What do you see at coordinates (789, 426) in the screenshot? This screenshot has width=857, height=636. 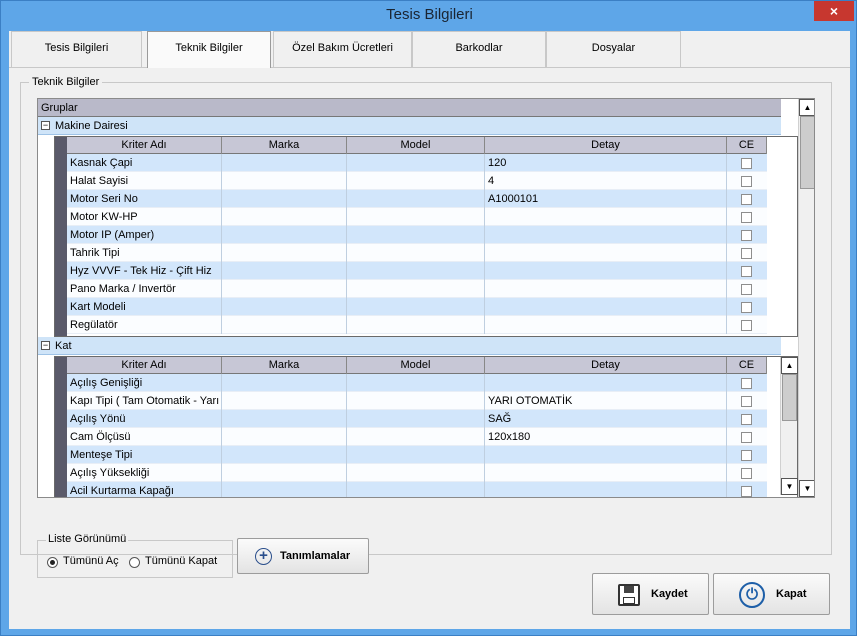 I see `kat-scrollbar: ▲ ▼` at bounding box center [789, 426].